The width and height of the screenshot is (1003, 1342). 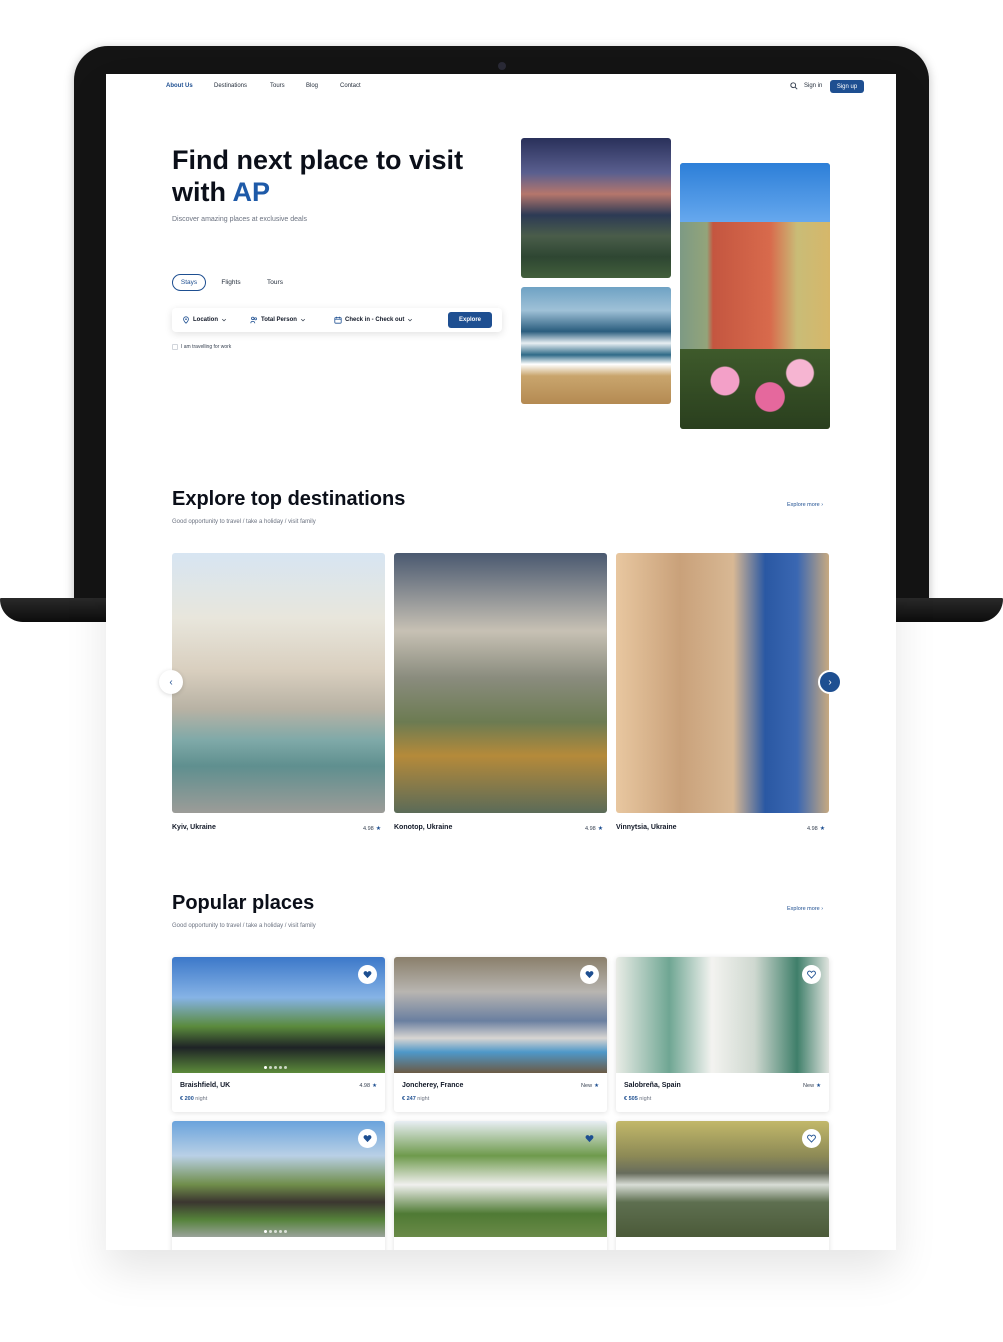 What do you see at coordinates (187, 1099) in the screenshot?
I see `price-value: € 200` at bounding box center [187, 1099].